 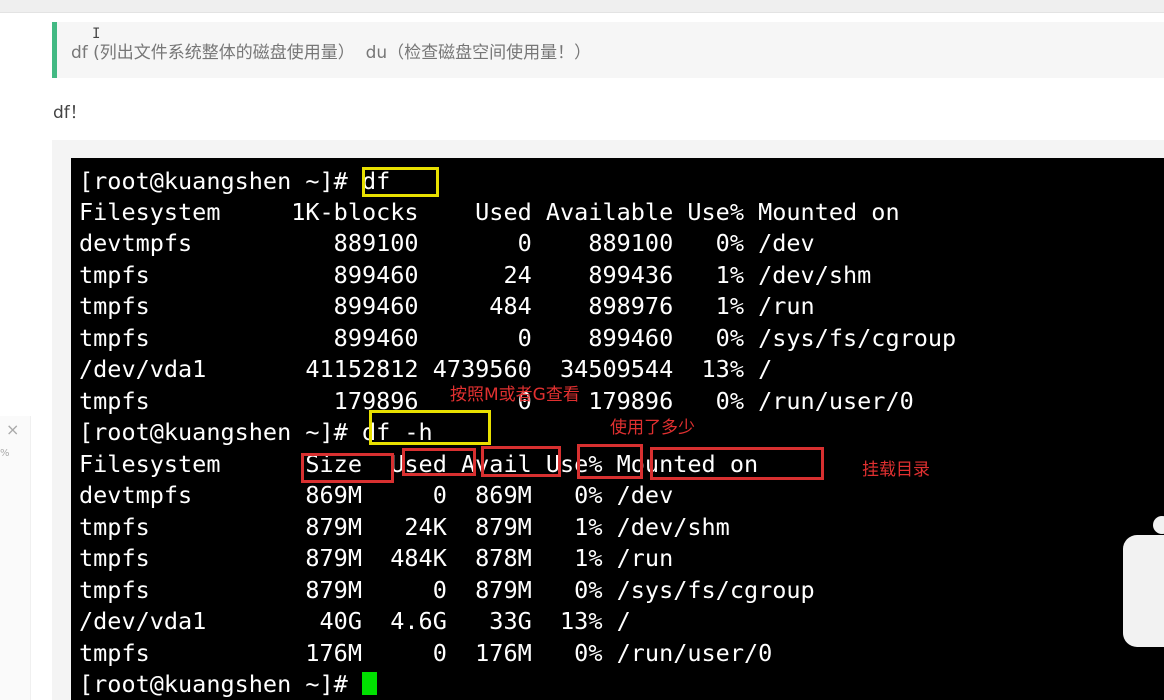 What do you see at coordinates (475, 275) in the screenshot?
I see `terminal-line: tmpfs 899460 24 899436 1% /dev/shm` at bounding box center [475, 275].